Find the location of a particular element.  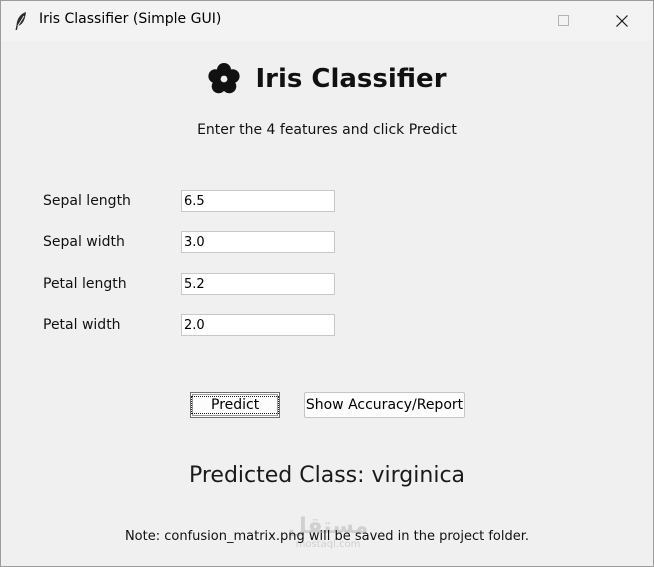

petal-width-label: Petal width is located at coordinates (82, 325).